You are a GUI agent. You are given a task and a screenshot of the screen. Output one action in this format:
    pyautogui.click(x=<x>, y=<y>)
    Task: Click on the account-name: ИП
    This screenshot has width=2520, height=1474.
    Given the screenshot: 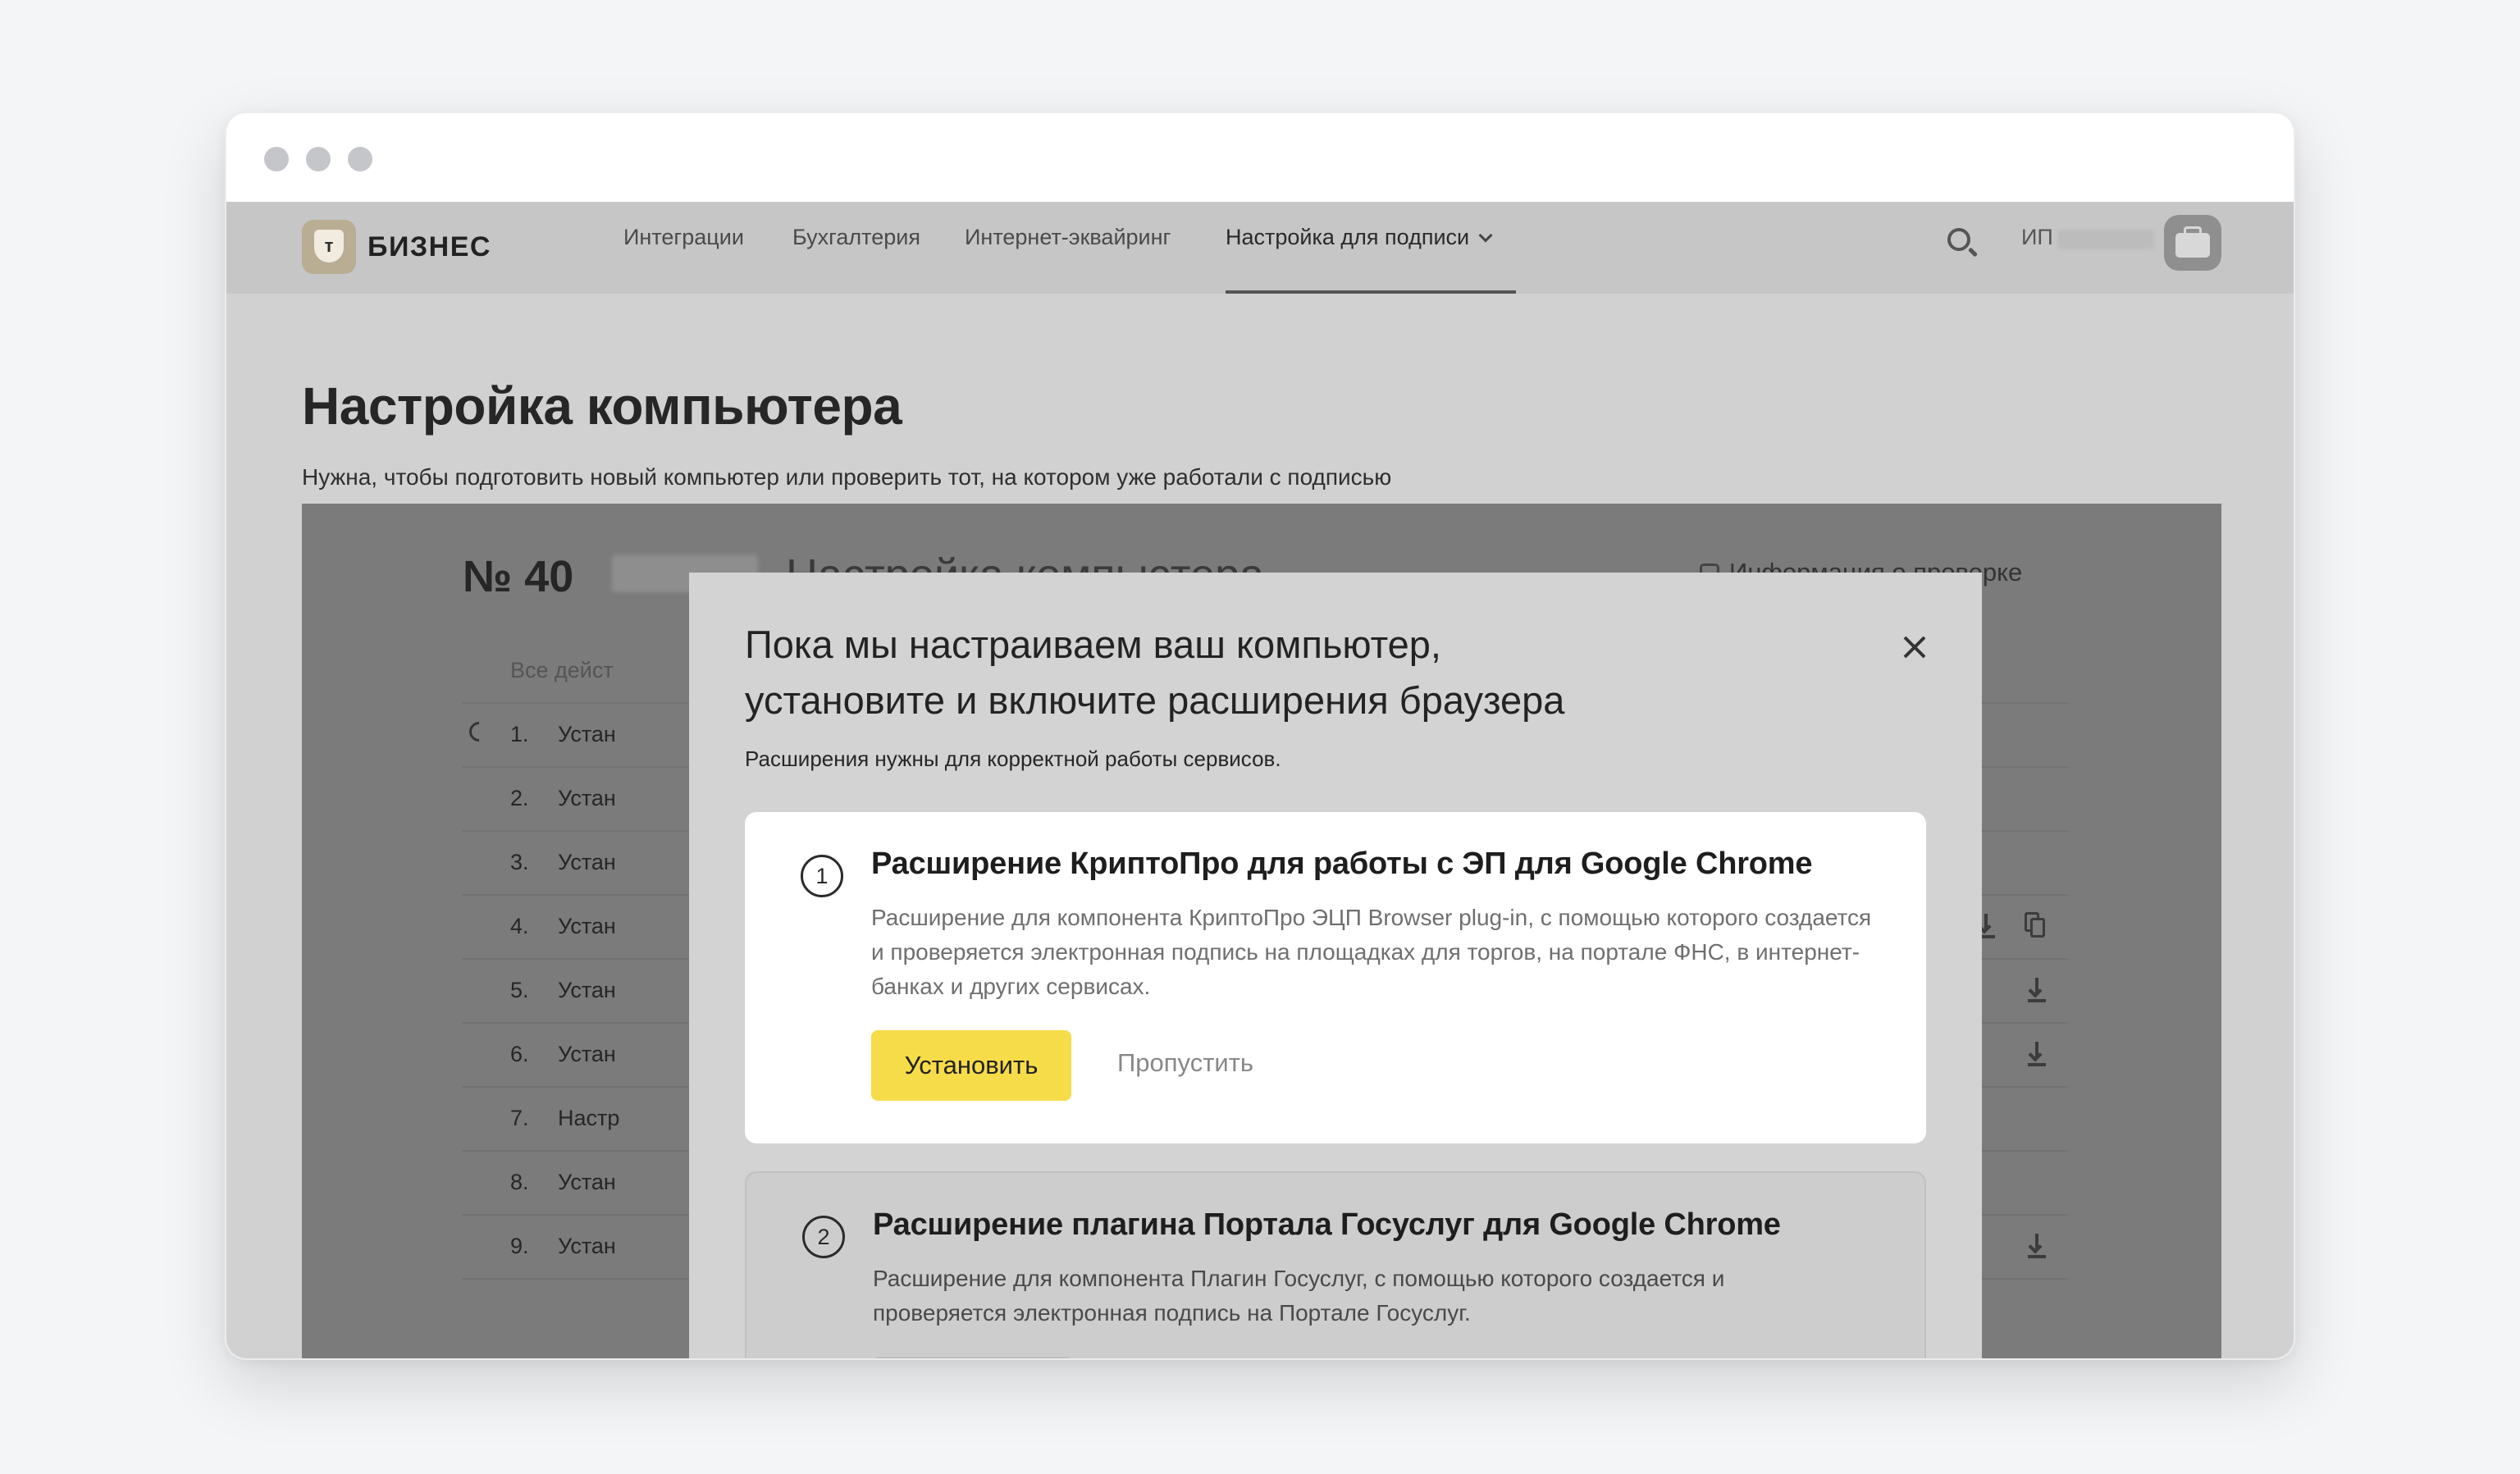 What is the action you would take?
    pyautogui.click(x=2037, y=238)
    